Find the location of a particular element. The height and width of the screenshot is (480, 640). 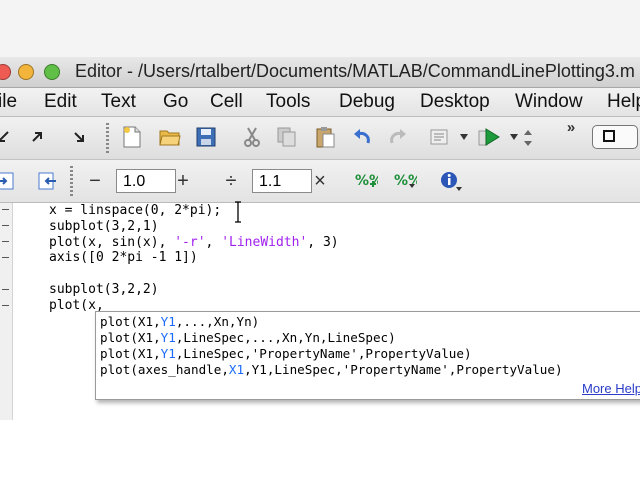

overflow-icon: » is located at coordinates (571, 127).